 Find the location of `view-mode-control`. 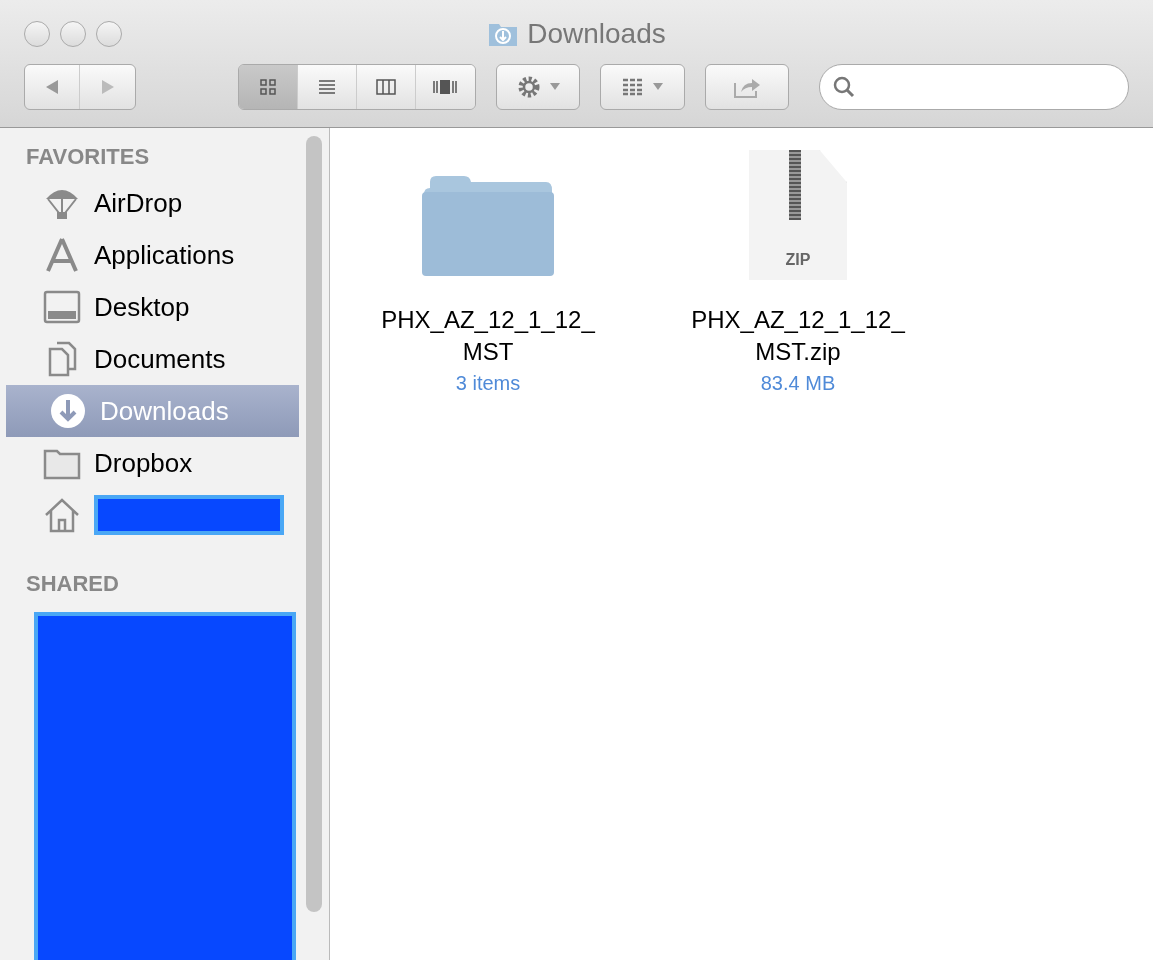

view-mode-control is located at coordinates (356, 87).